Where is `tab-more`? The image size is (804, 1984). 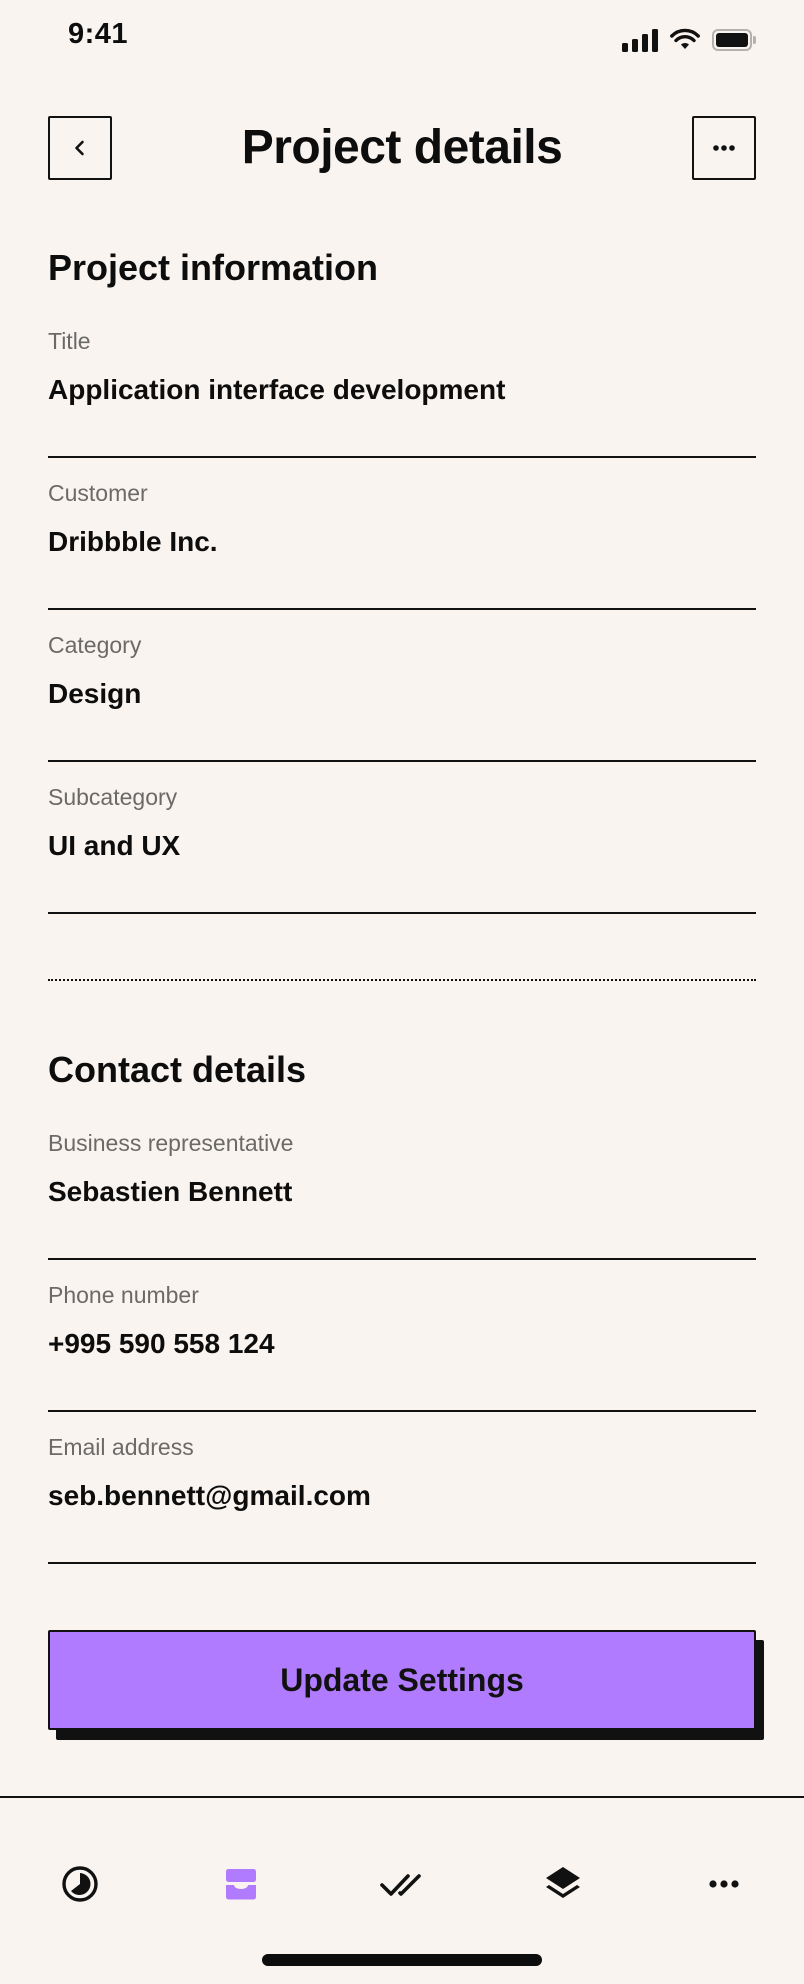 tab-more is located at coordinates (724, 1884).